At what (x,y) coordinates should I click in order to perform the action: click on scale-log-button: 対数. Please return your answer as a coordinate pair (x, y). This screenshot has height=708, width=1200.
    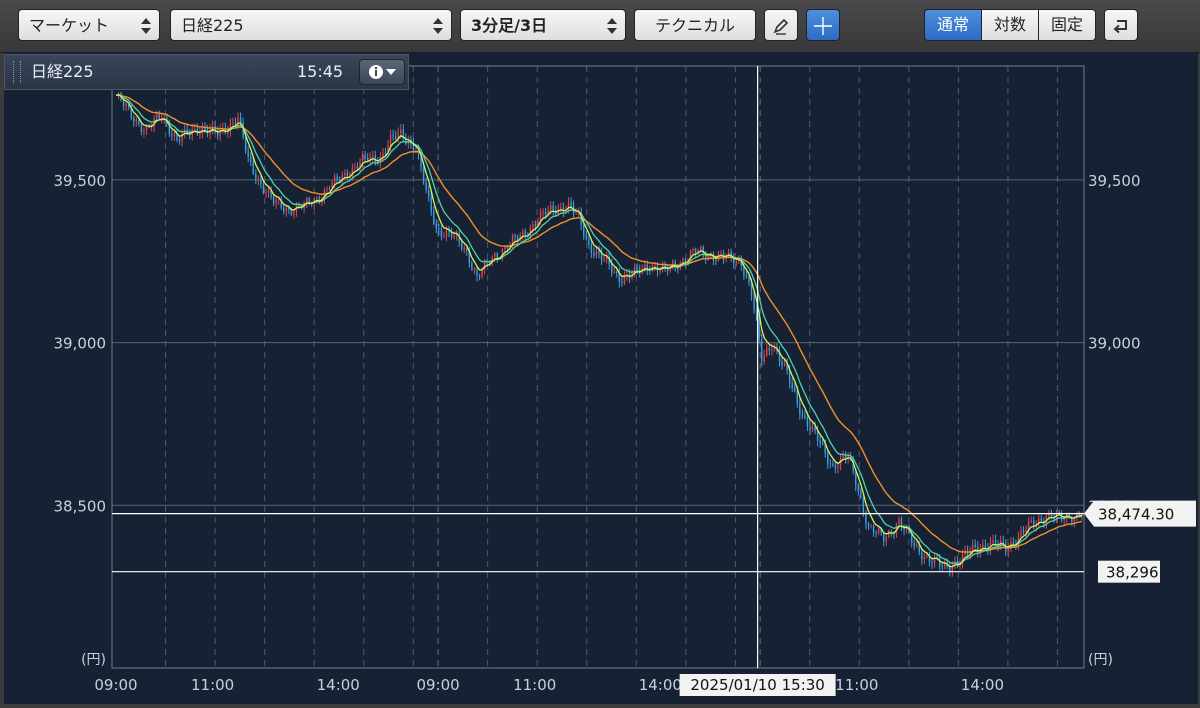
    Looking at the image, I should click on (1010, 25).